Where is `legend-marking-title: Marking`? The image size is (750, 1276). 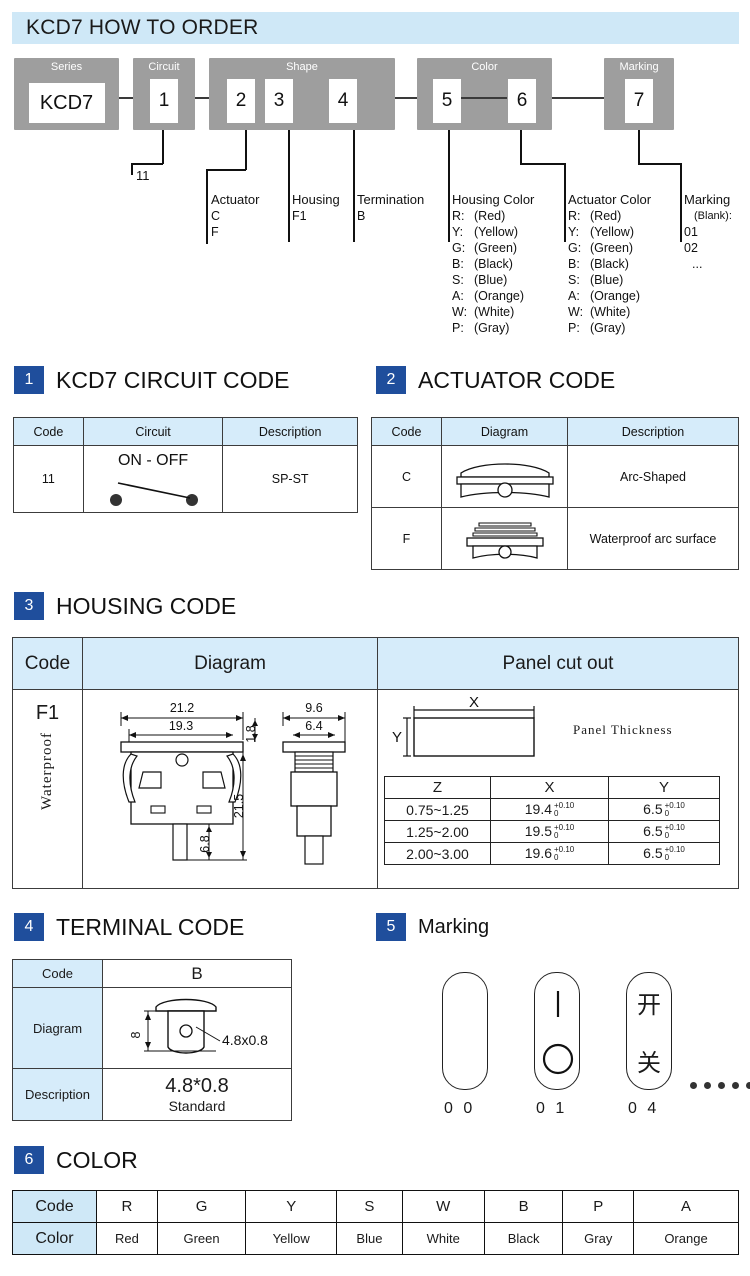 legend-marking-title: Marking is located at coordinates (707, 199).